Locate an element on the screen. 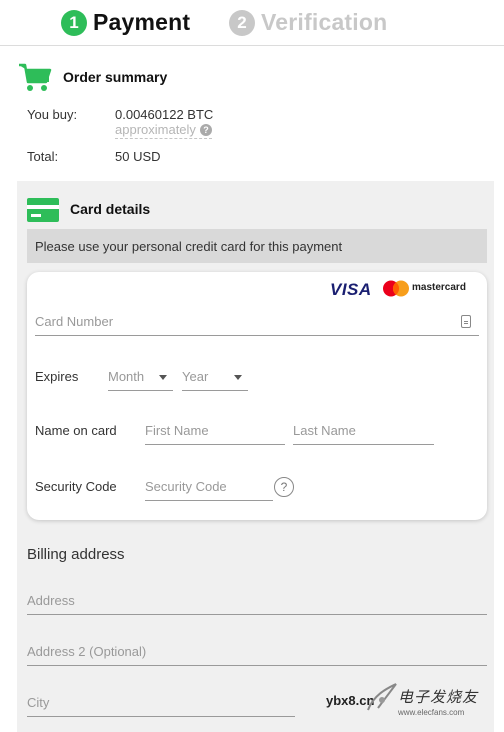 The width and height of the screenshot is (504, 732). last-name-placeholder: Last Name is located at coordinates (324, 430).